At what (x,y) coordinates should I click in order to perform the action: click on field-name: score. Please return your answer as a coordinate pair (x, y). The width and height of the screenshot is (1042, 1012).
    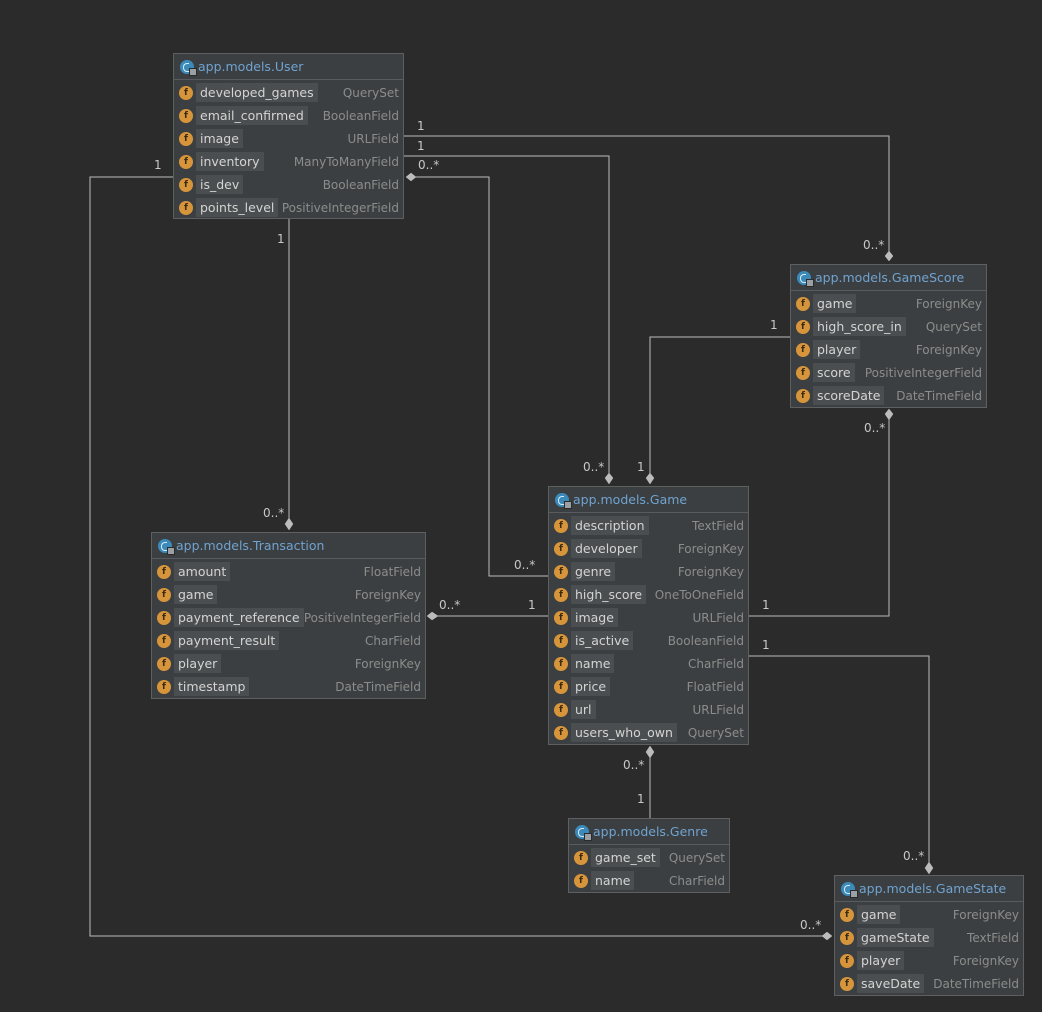
    Looking at the image, I should click on (834, 372).